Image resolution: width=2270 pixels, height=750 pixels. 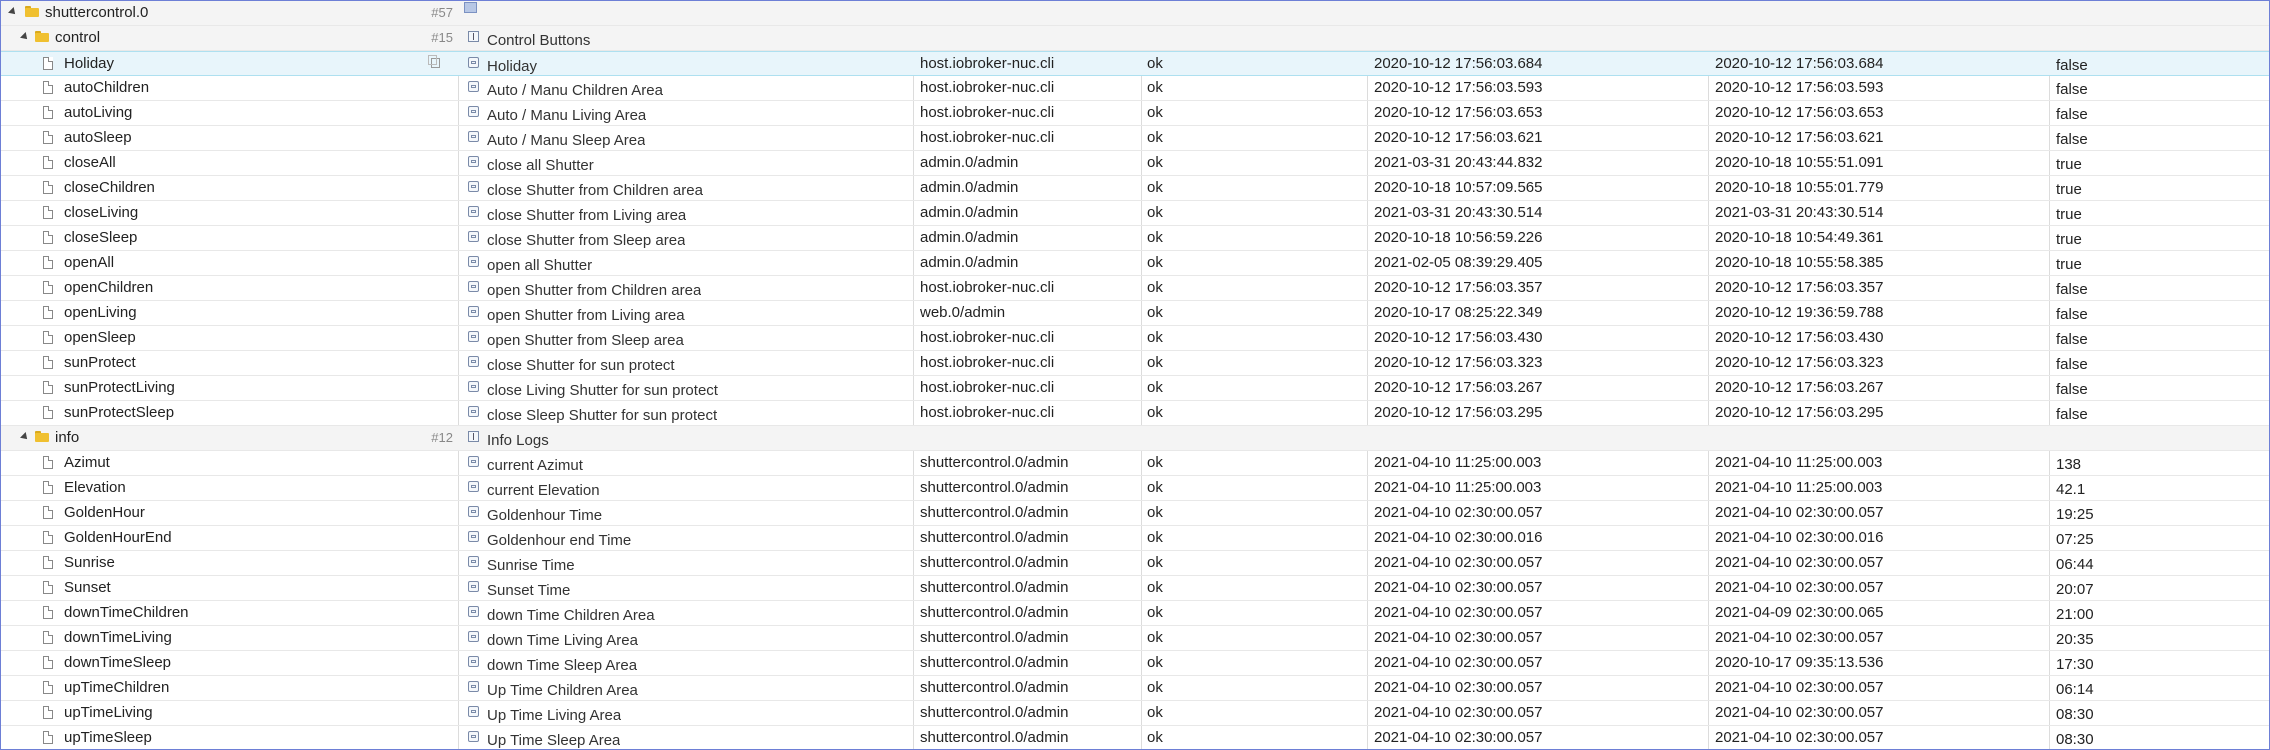 I want to click on object-description: close Living Shutter for sun protect, so click(x=602, y=390).